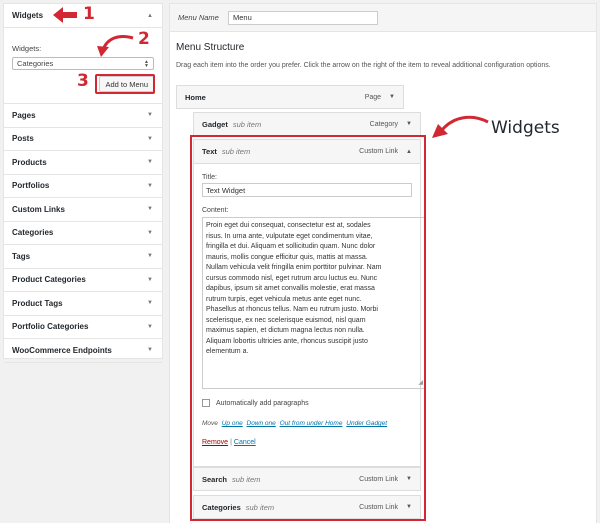 This screenshot has height=523, width=600. Describe the element at coordinates (83, 304) in the screenshot. I see `accordion-product-tags: Product Tags ▼` at that location.